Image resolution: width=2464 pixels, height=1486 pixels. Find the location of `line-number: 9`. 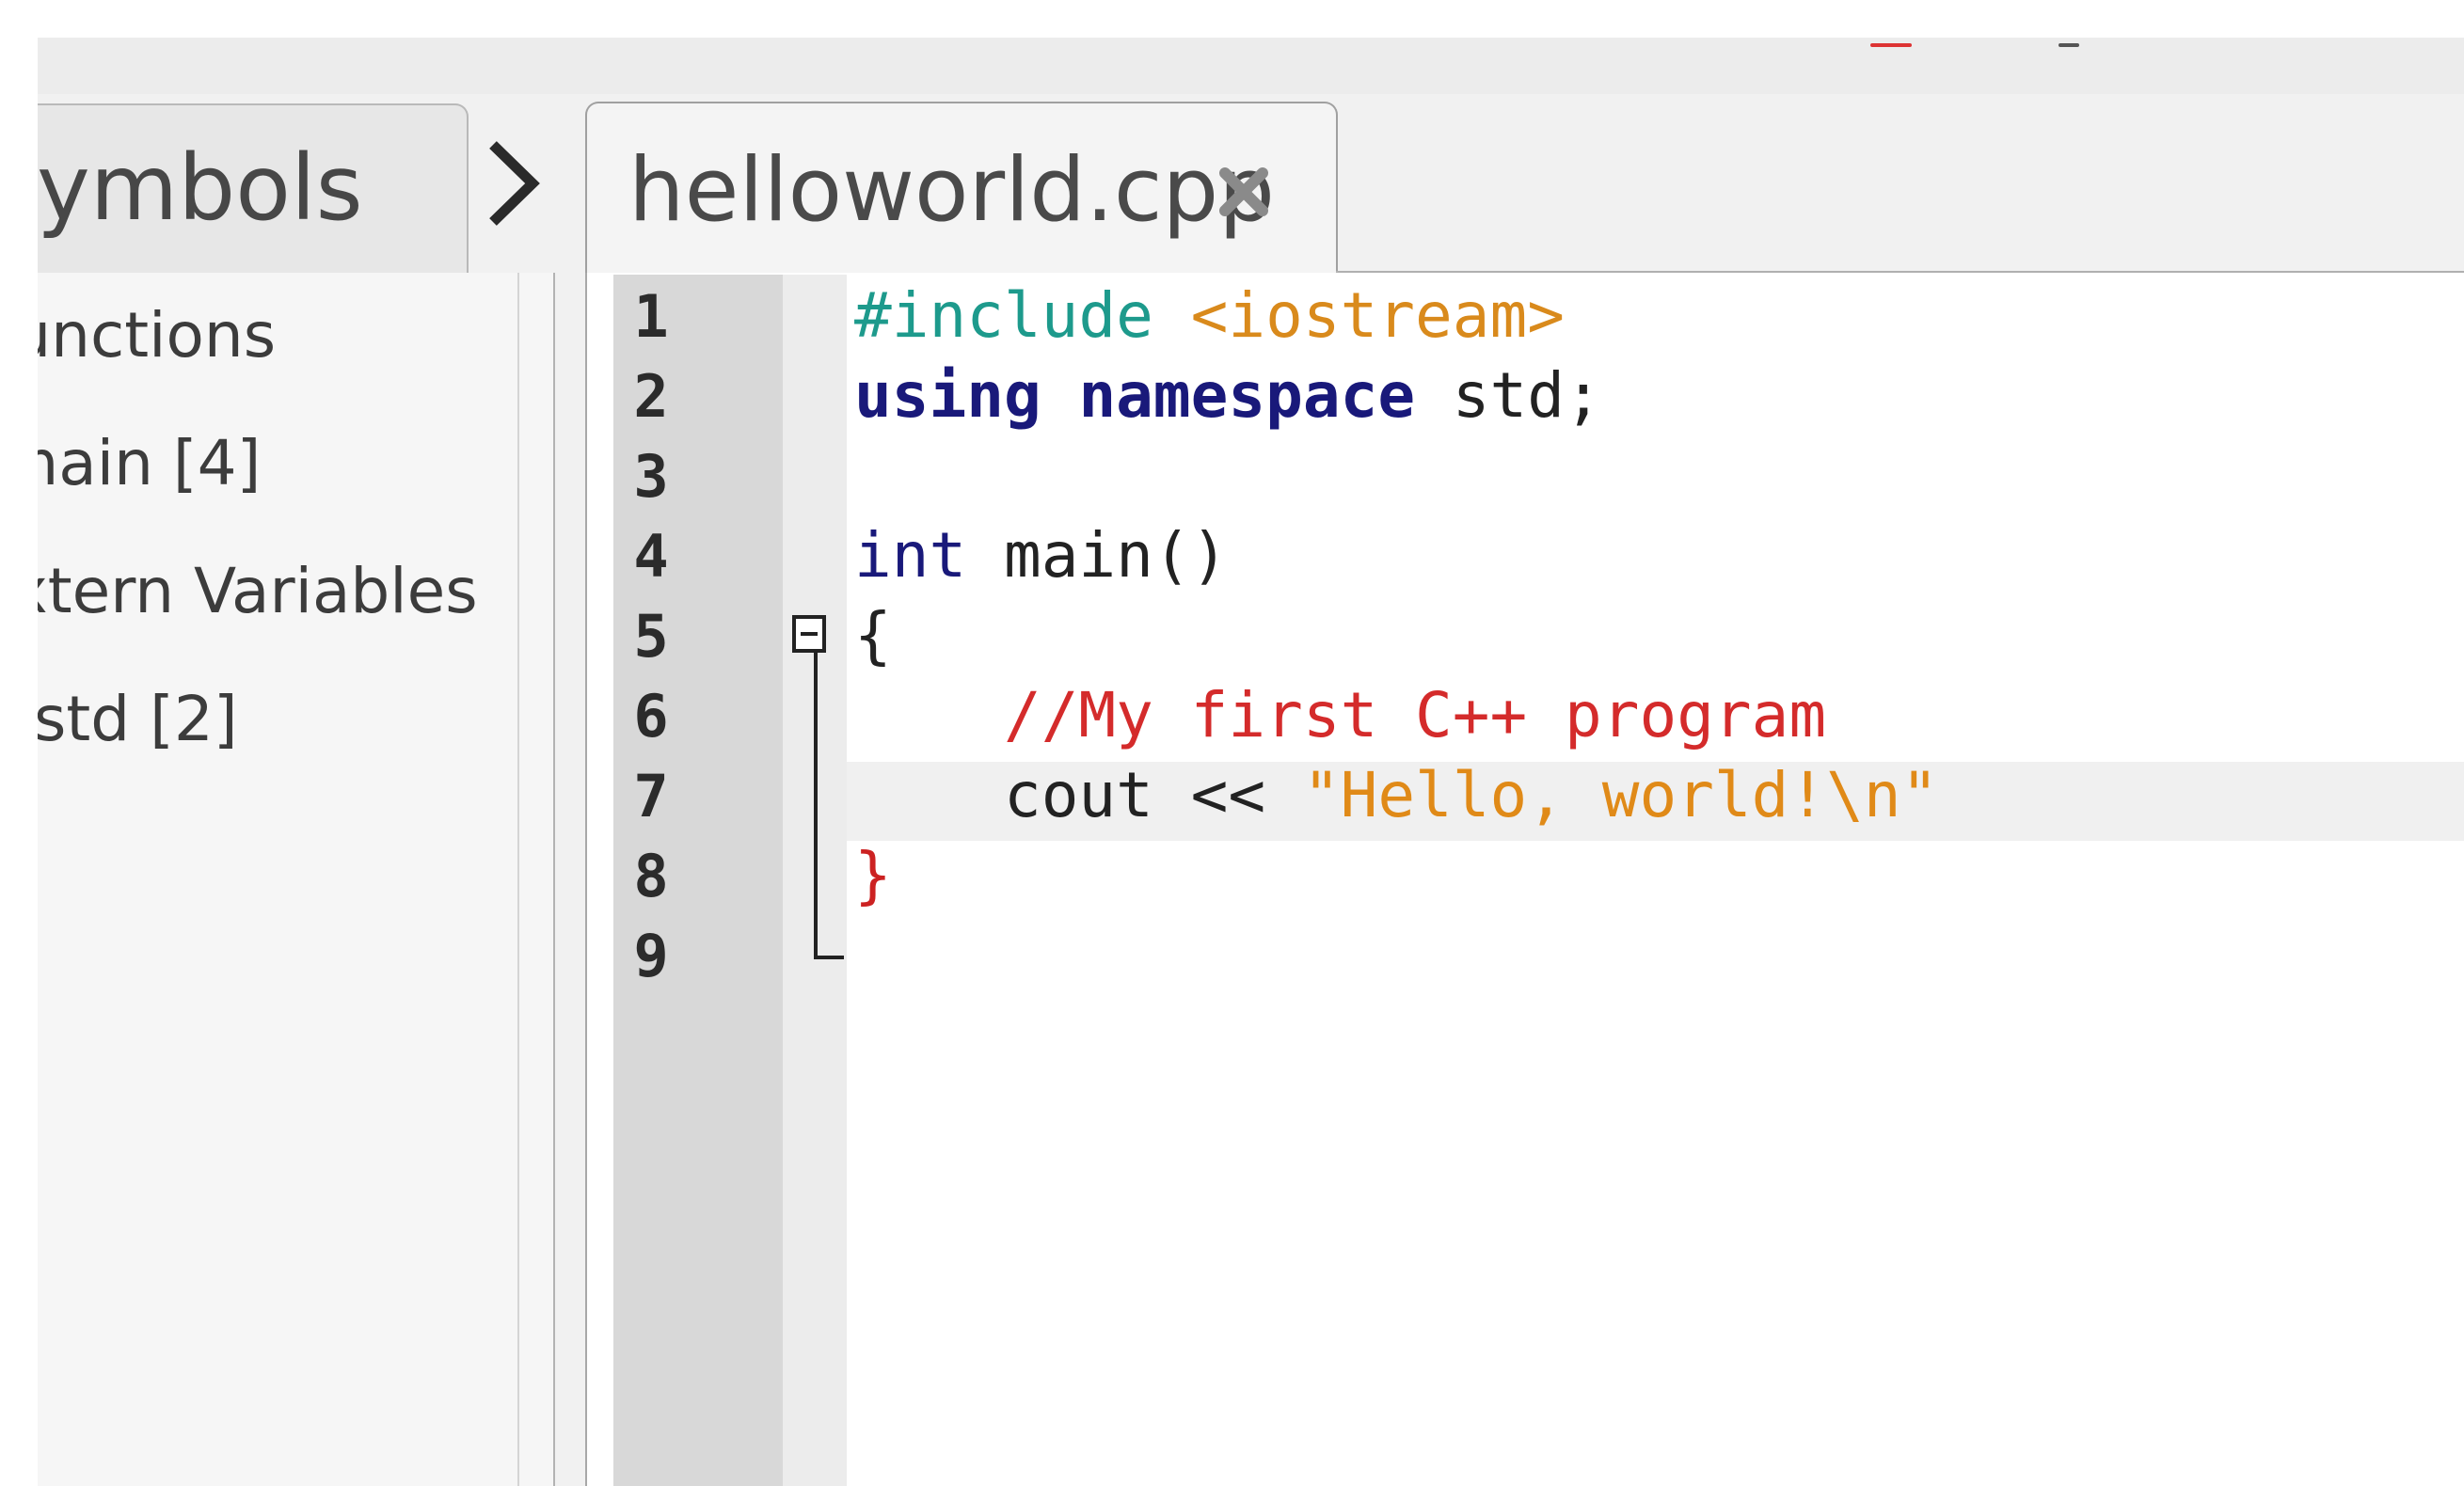

line-number: 9 is located at coordinates (651, 956).